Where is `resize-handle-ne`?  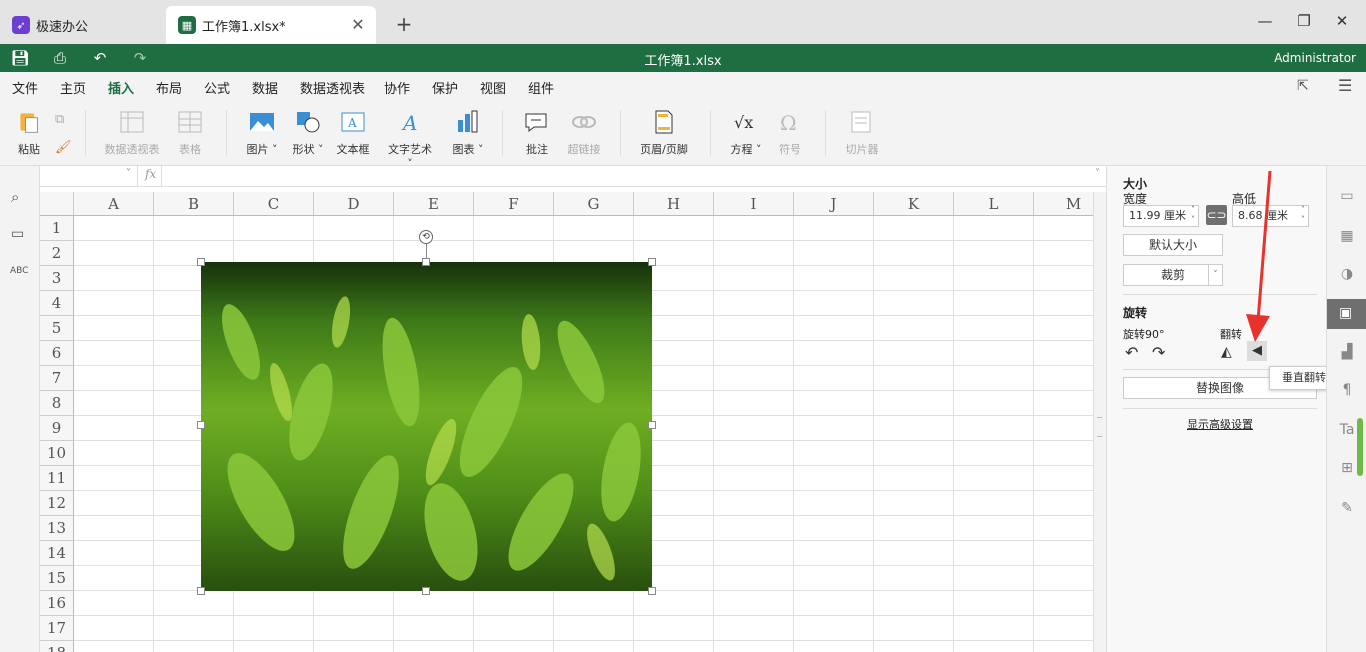
resize-handle-ne is located at coordinates (652, 262).